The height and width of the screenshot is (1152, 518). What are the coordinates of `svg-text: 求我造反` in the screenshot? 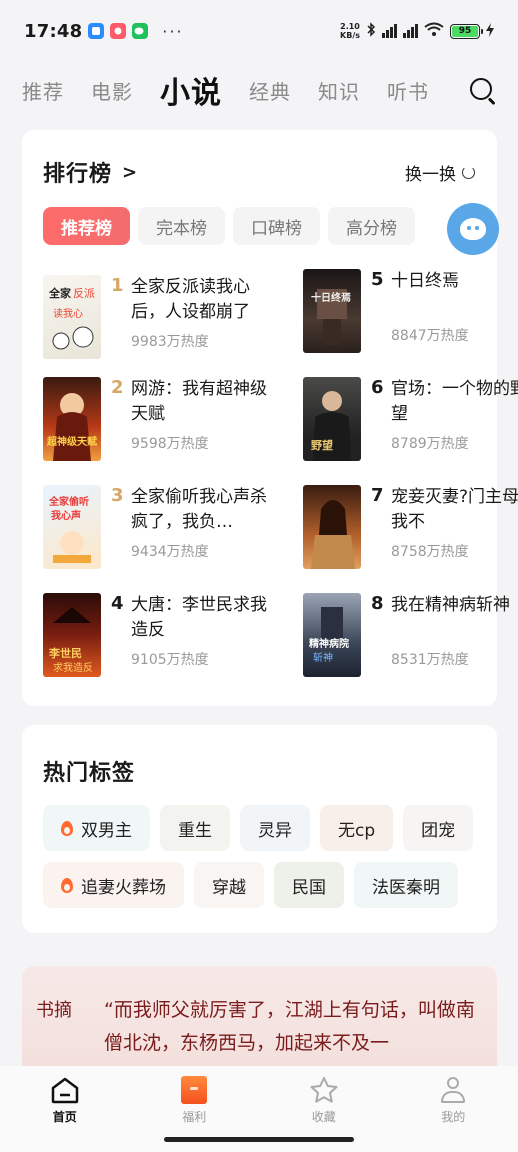 It's located at (73, 667).